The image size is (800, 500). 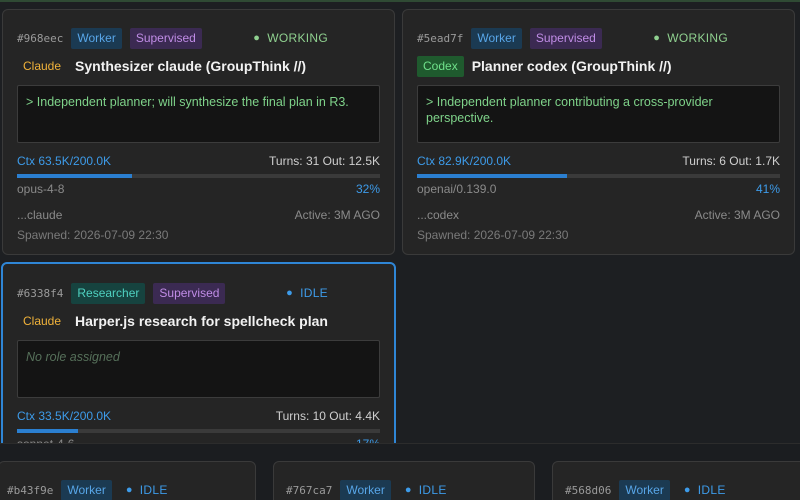 What do you see at coordinates (682, 489) in the screenshot?
I see `card-header: #568d06 Worker ● IDLE` at bounding box center [682, 489].